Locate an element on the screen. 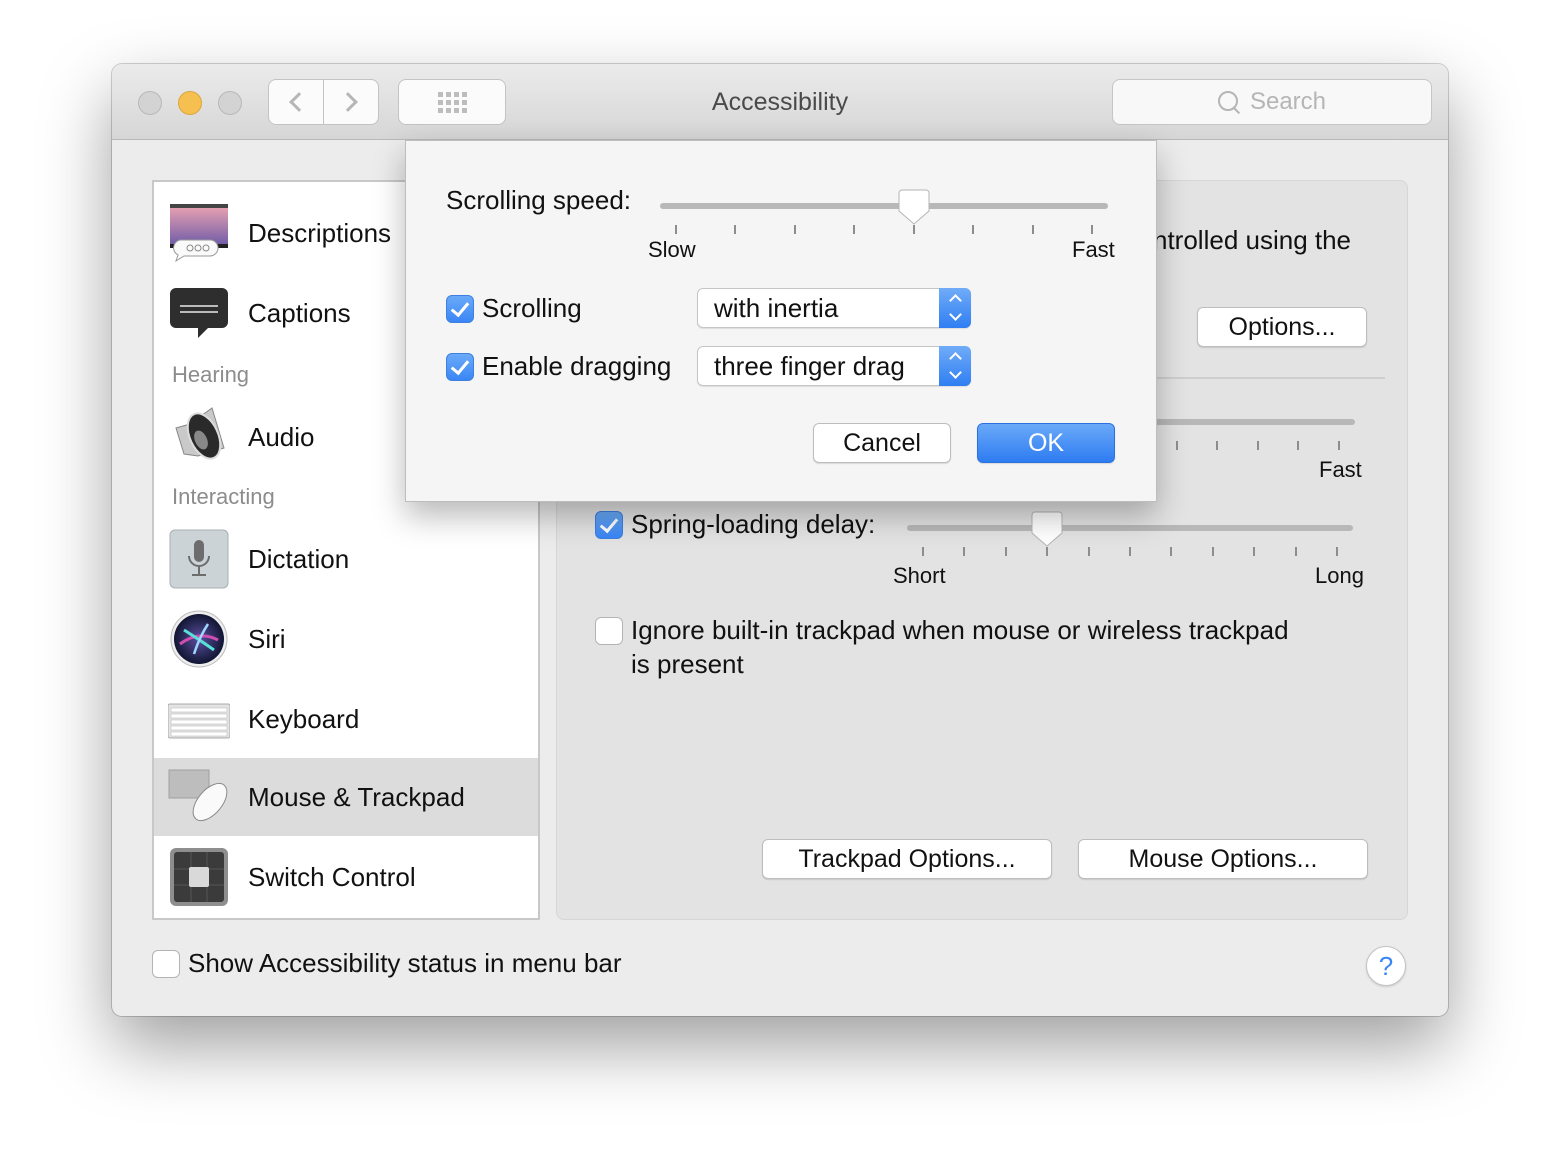 This screenshot has width=1560, height=1176. chevron-left-icon is located at coordinates (299, 102).